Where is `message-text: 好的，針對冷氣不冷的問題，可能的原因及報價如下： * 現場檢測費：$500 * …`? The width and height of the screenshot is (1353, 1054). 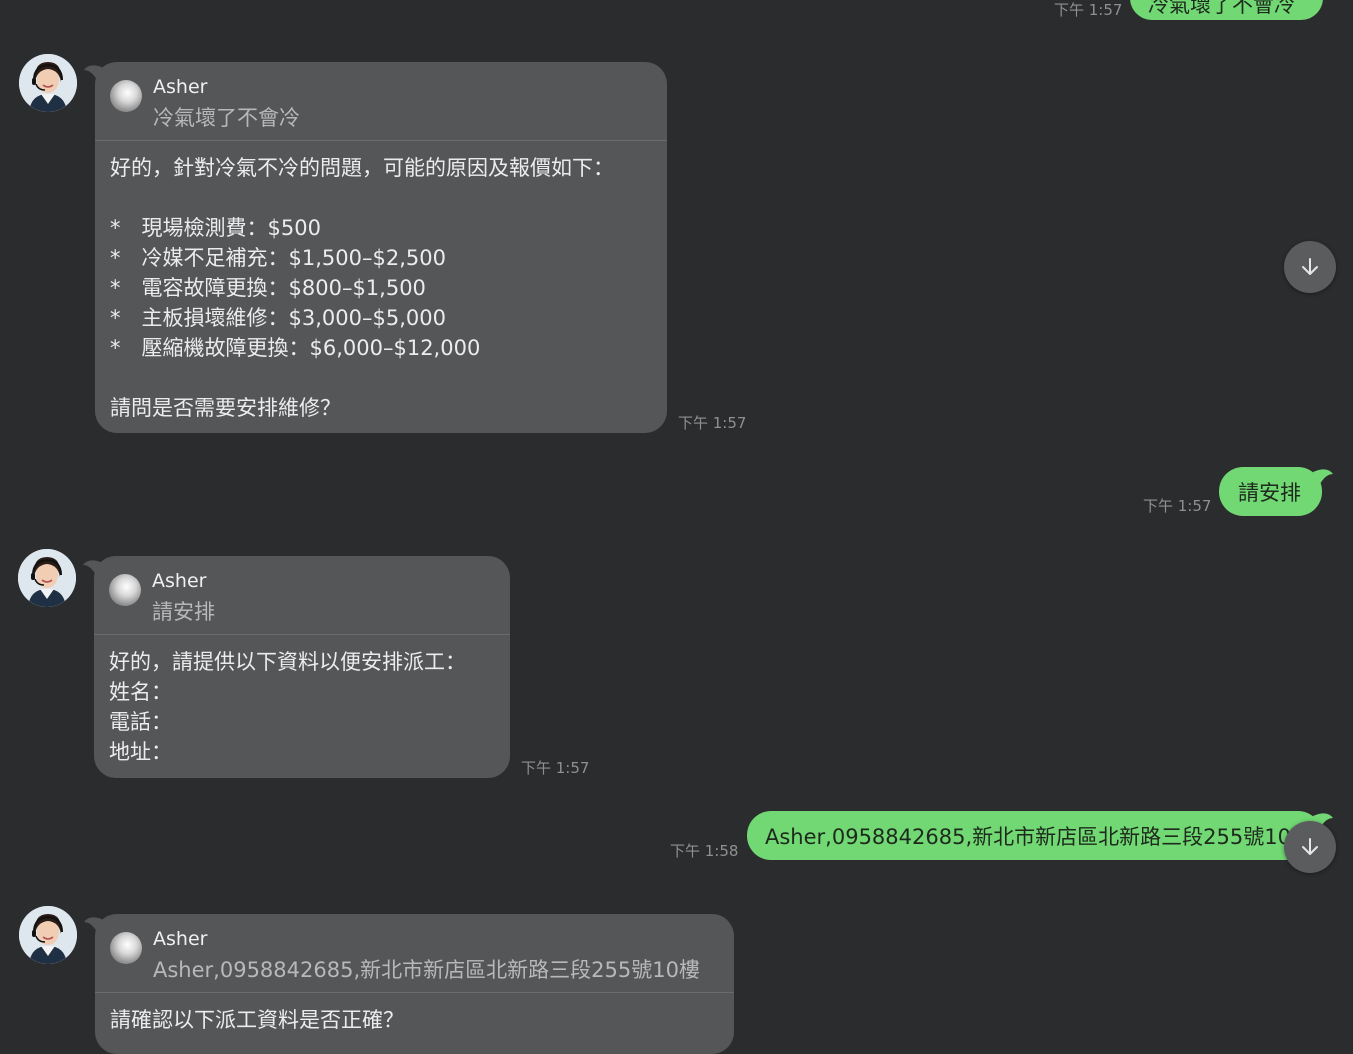
message-text: 好的，針對冷氣不冷的問題，可能的原因及報價如下： * 現場檢測費：$500 * … is located at coordinates (362, 288).